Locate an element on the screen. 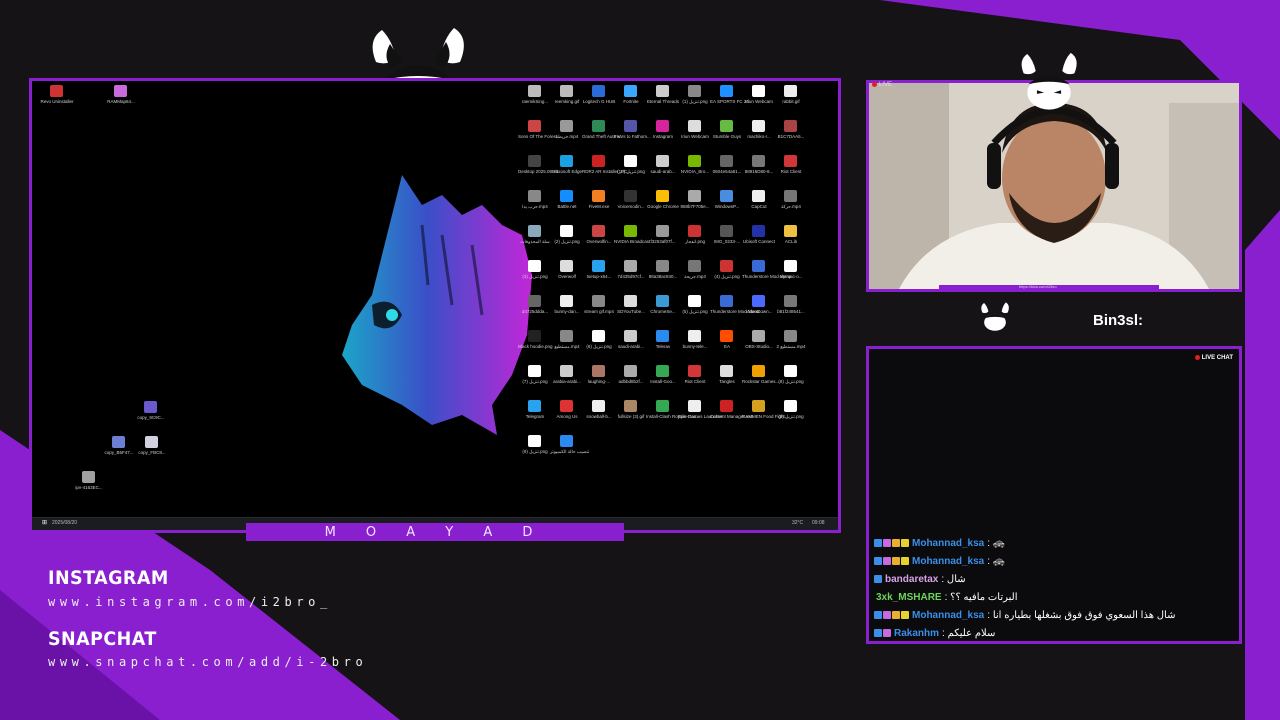 The height and width of the screenshot is (720, 1280). start-icon: ⊞ is located at coordinates (44, 522).